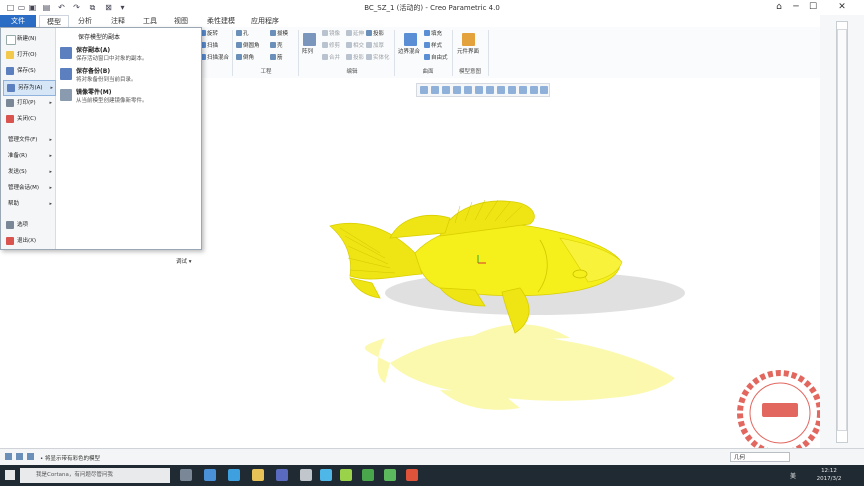 This screenshot has width=864, height=486. I want to click on boundary-blend-icon, so click(410, 39).